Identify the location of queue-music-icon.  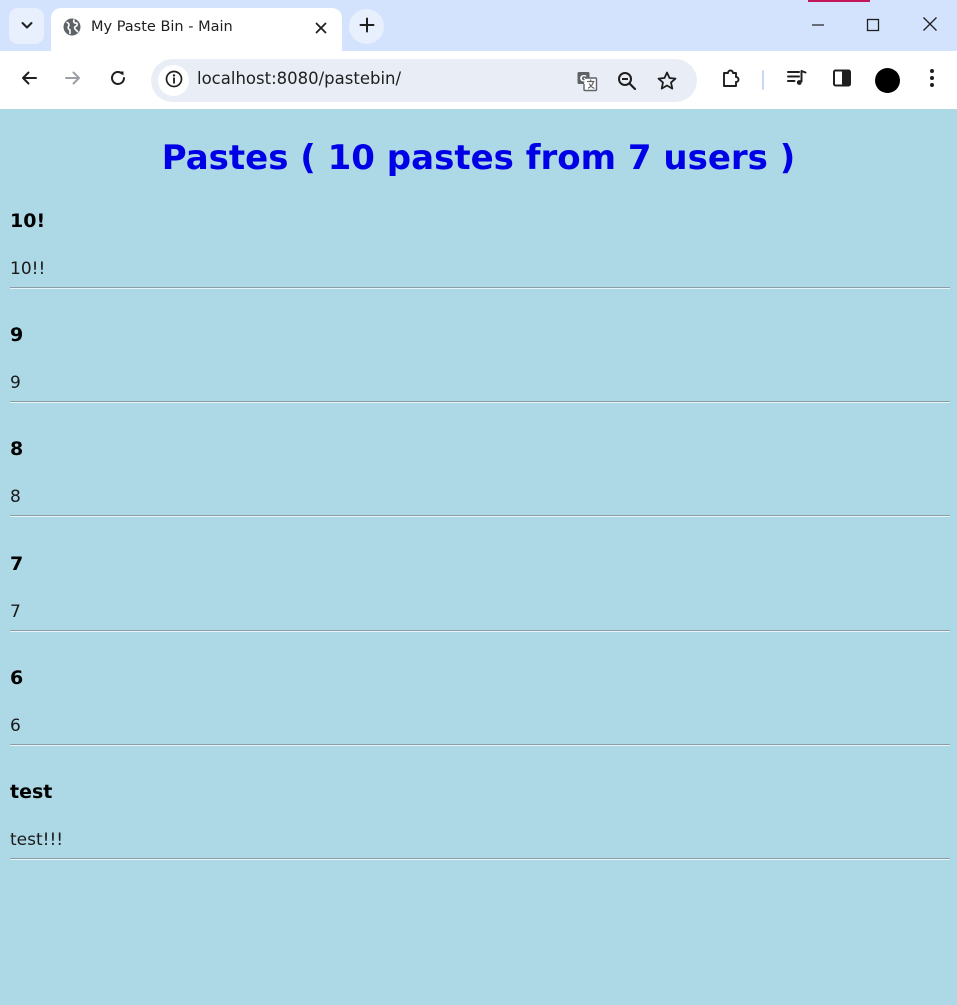
(797, 80).